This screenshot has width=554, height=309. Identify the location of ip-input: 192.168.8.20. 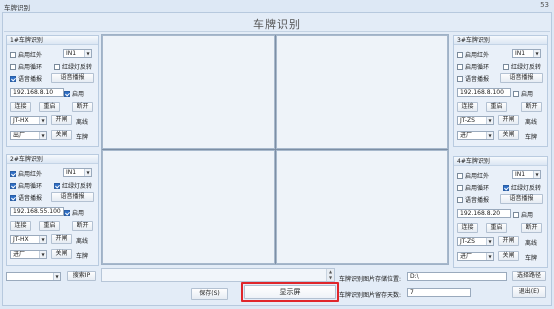
(484, 213).